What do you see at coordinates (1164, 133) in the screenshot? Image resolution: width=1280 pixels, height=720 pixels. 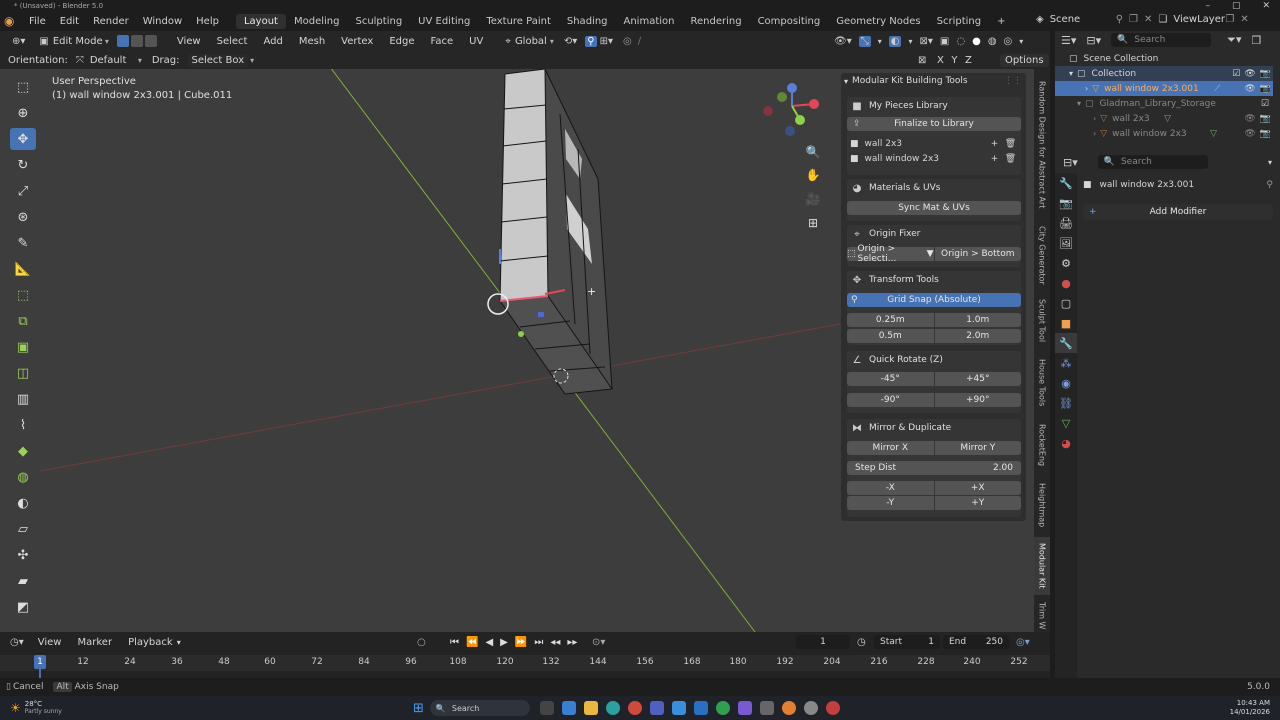 I see `outliner-row-wall-window-2x3: › ▽ wall window 2x3 ▽ 👁 📷` at bounding box center [1164, 133].